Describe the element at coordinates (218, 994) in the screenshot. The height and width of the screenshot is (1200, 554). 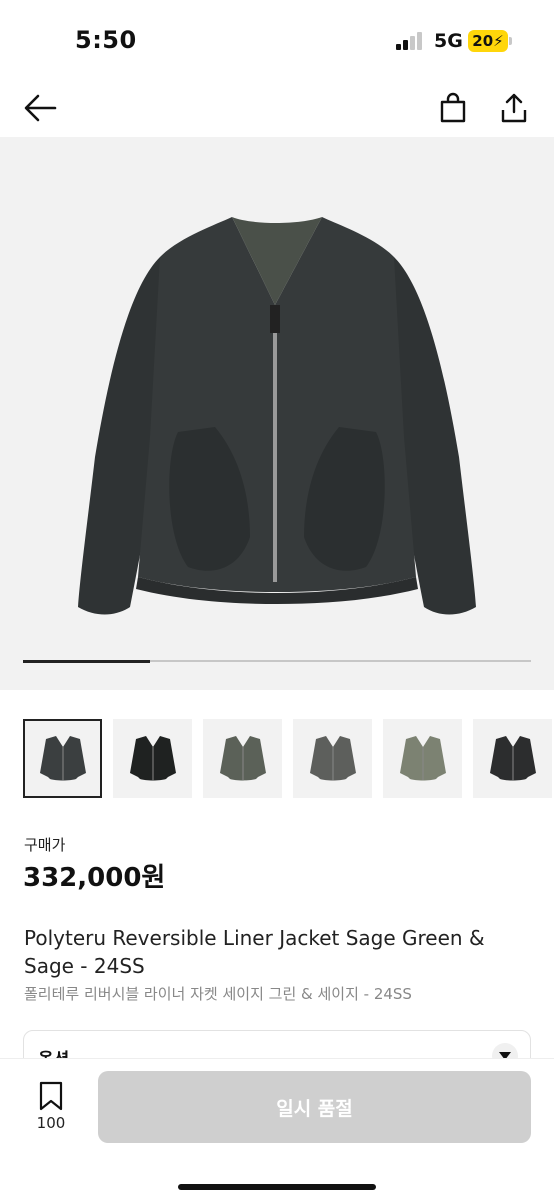
I see `product-title-korean: 폴리테루 리버시블 라이너 자켓 세이지 그린 & 세이지 - 24SS` at that location.